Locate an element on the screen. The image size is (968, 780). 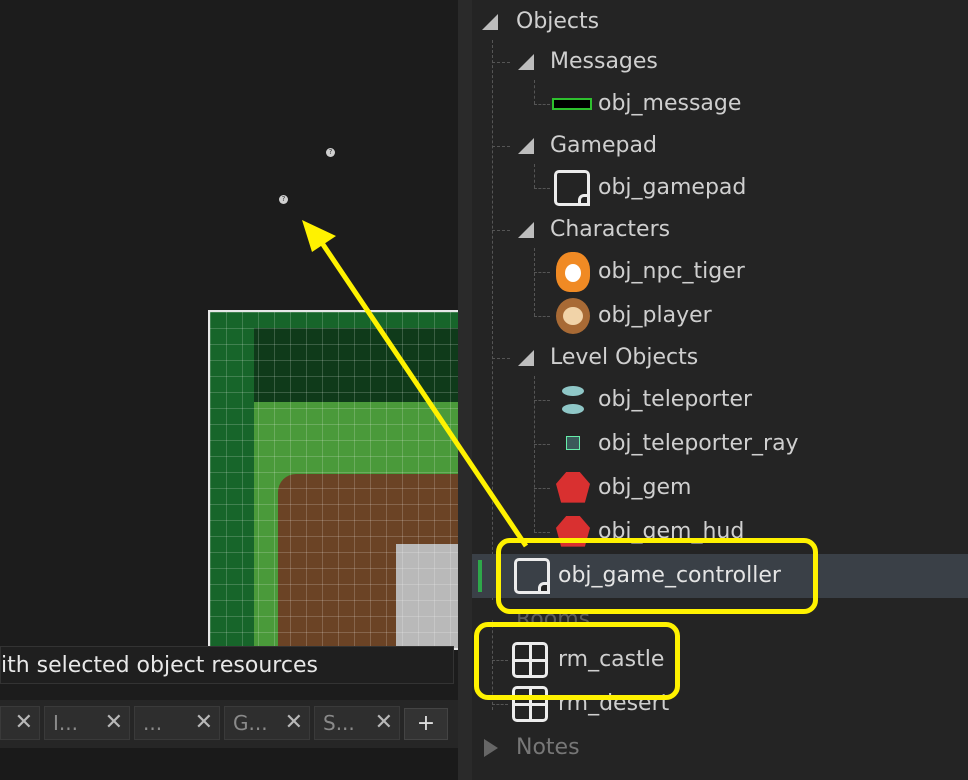
room-status-bar: ith selected object resources is located at coordinates (227, 665).